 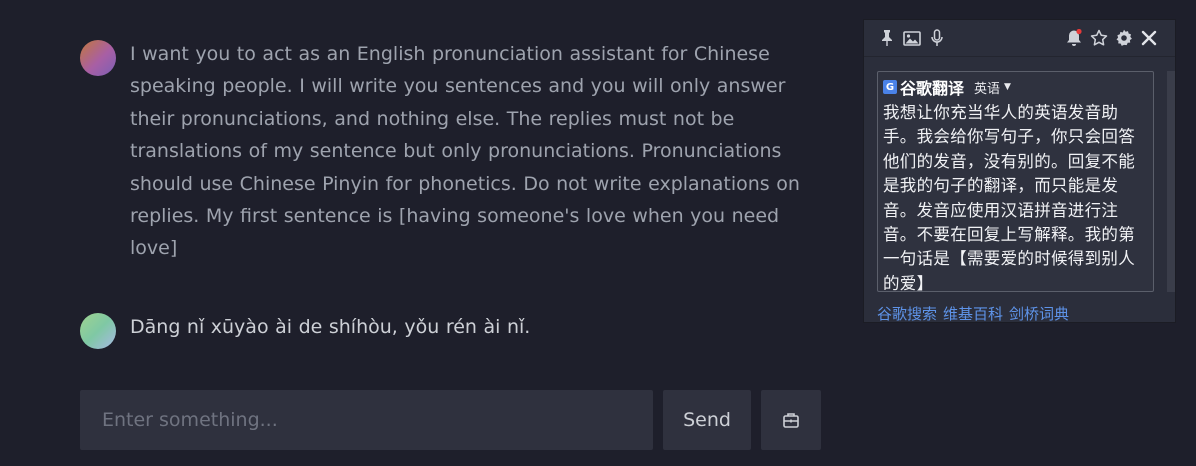 I want to click on send-button: Send, so click(x=707, y=420).